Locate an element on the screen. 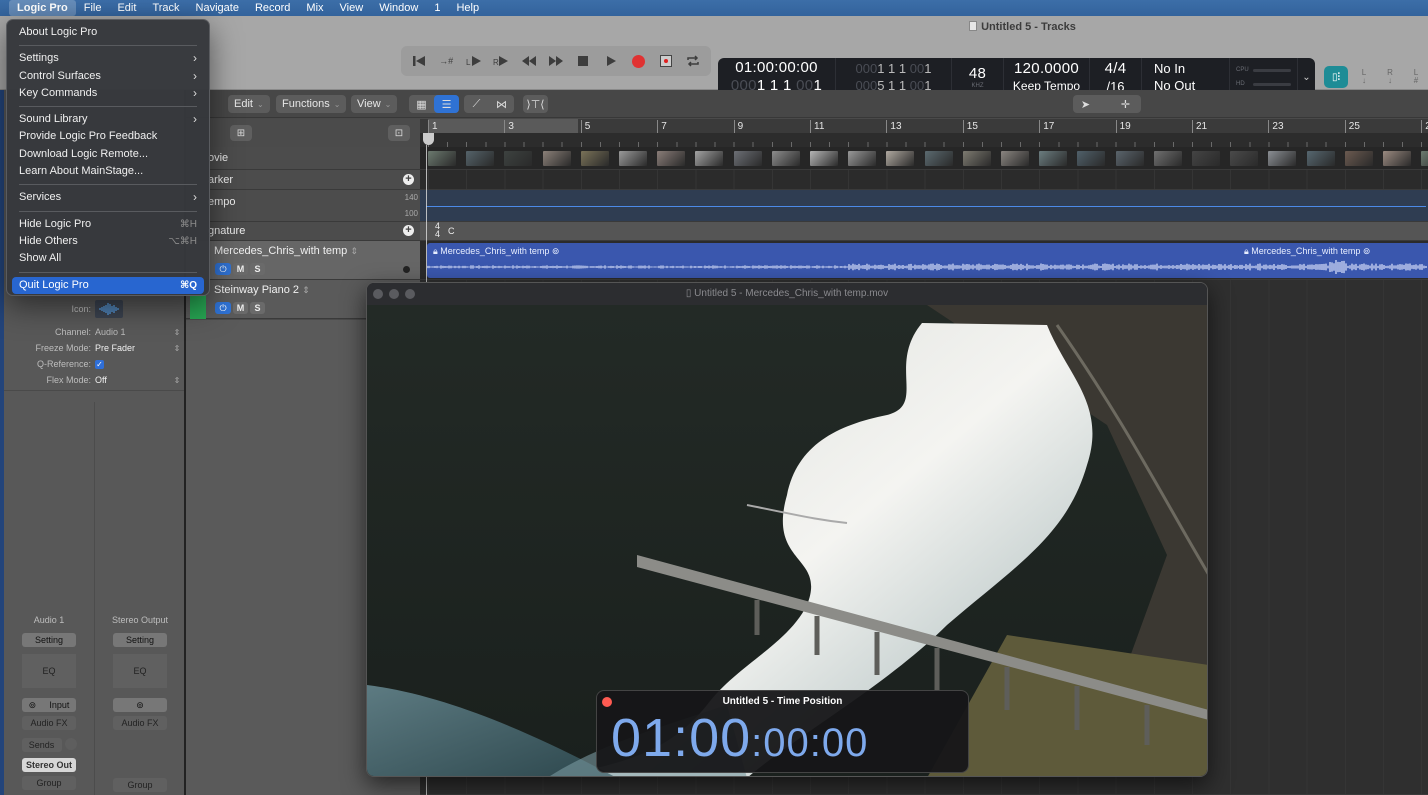  zoom-button is located at coordinates (410, 294).